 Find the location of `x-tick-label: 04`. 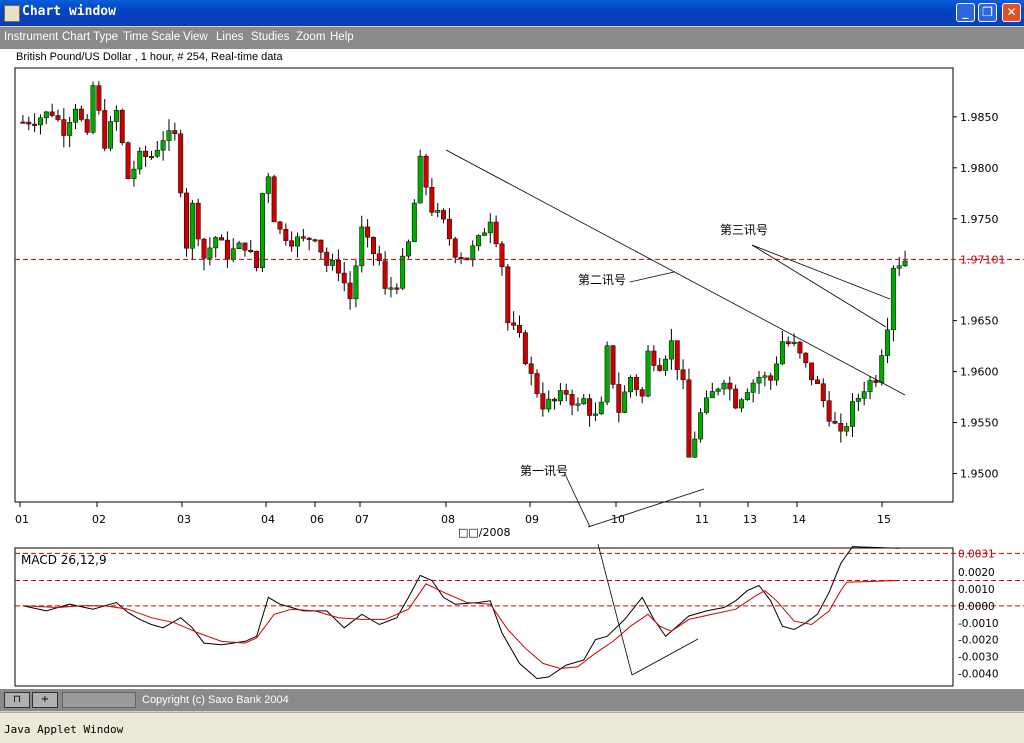

x-tick-label: 04 is located at coordinates (268, 519).